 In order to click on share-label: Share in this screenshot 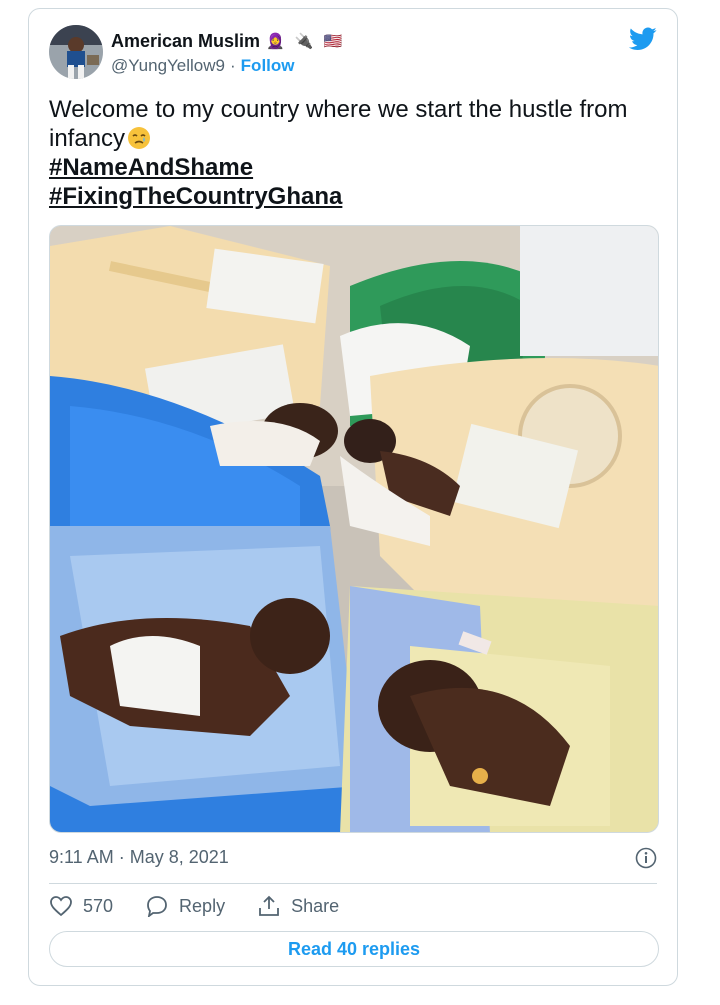, I will do `click(315, 905)`.